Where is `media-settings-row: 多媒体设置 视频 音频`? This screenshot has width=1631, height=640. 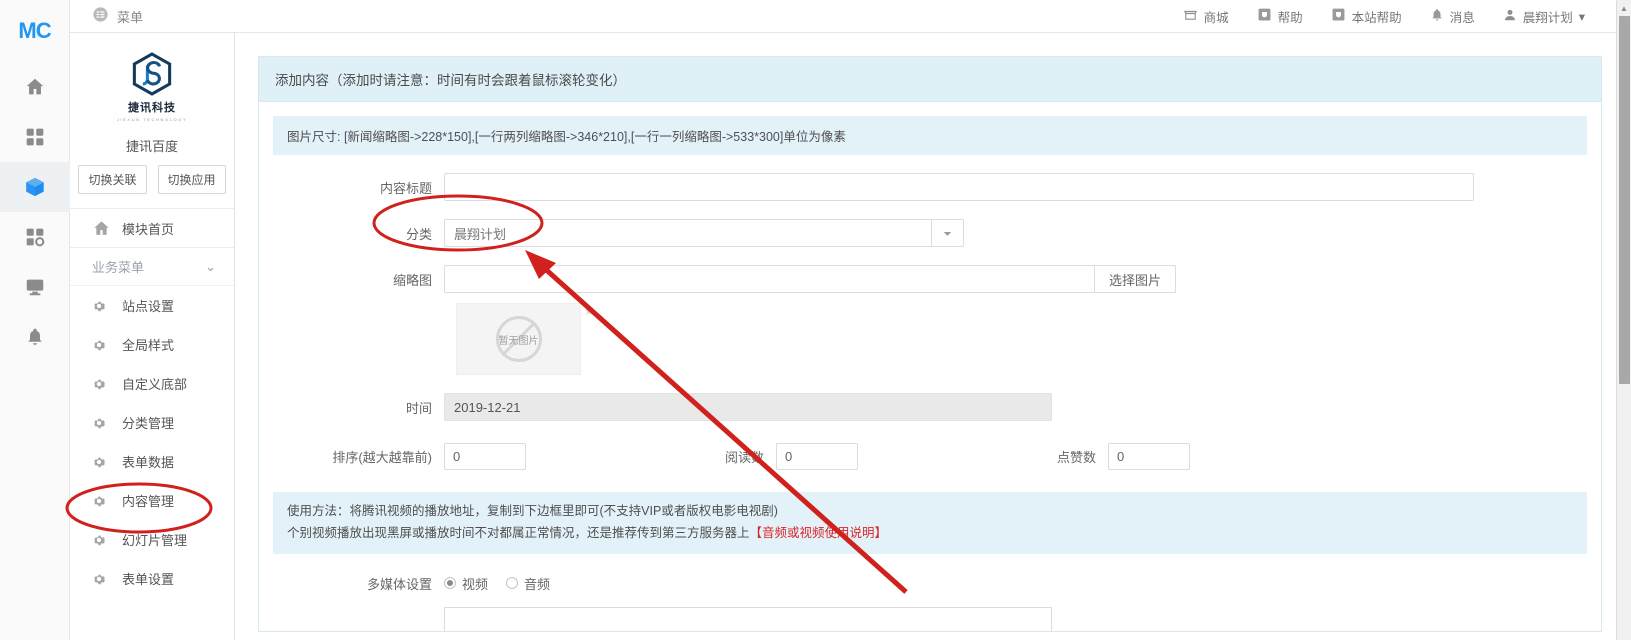
media-settings-row: 多媒体设置 视频 音频 is located at coordinates (930, 583).